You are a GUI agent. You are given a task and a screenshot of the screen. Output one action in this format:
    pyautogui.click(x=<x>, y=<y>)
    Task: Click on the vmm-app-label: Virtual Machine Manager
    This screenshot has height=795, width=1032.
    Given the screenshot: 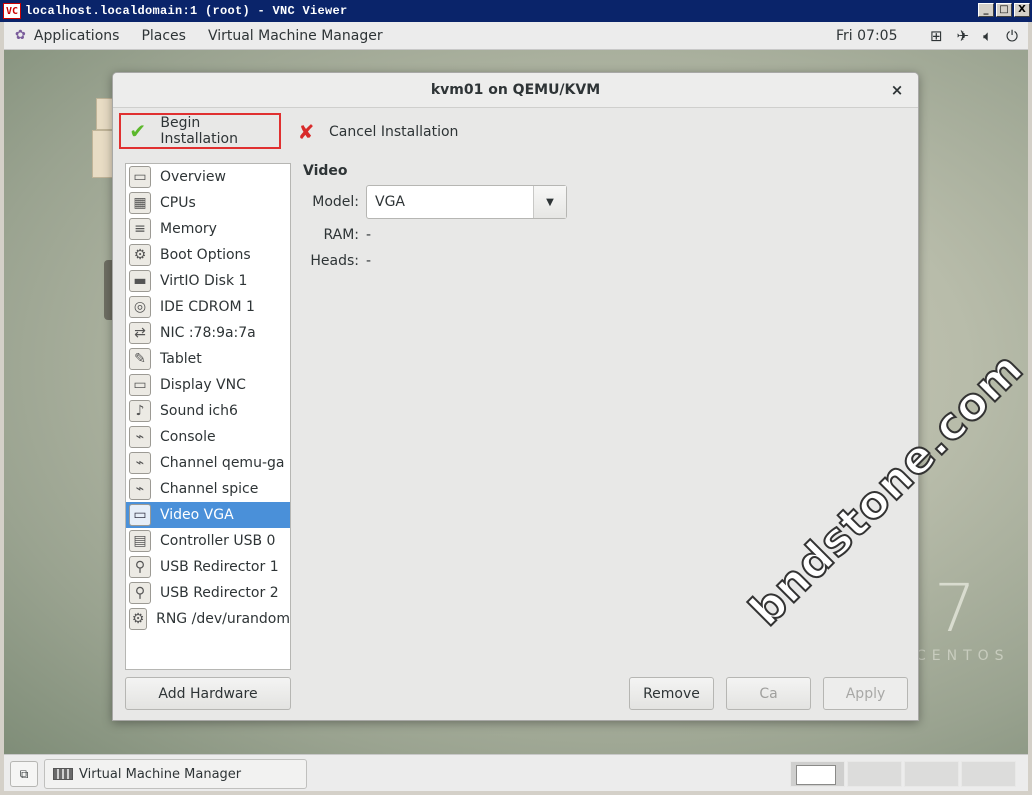 What is the action you would take?
    pyautogui.click(x=295, y=35)
    